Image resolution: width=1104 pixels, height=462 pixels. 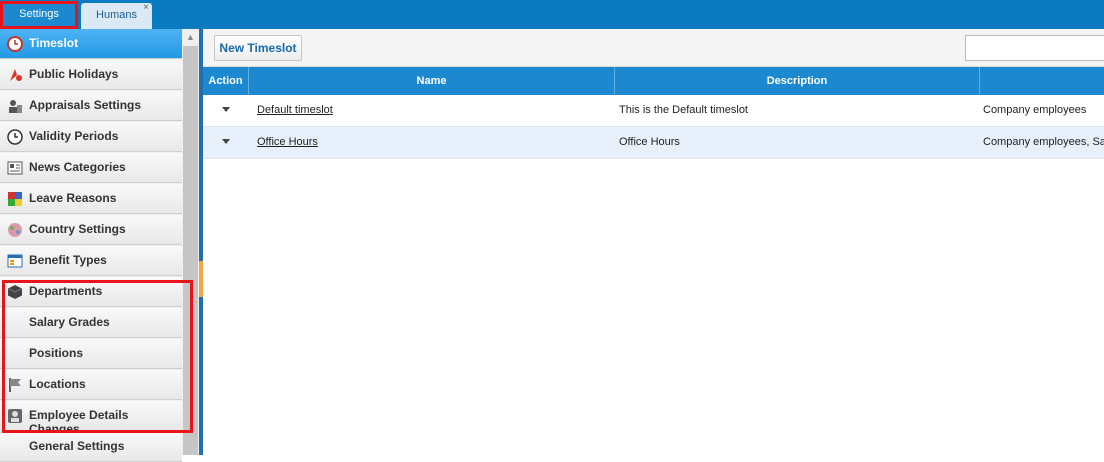 What do you see at coordinates (15, 106) in the screenshot?
I see `appraisal-icon` at bounding box center [15, 106].